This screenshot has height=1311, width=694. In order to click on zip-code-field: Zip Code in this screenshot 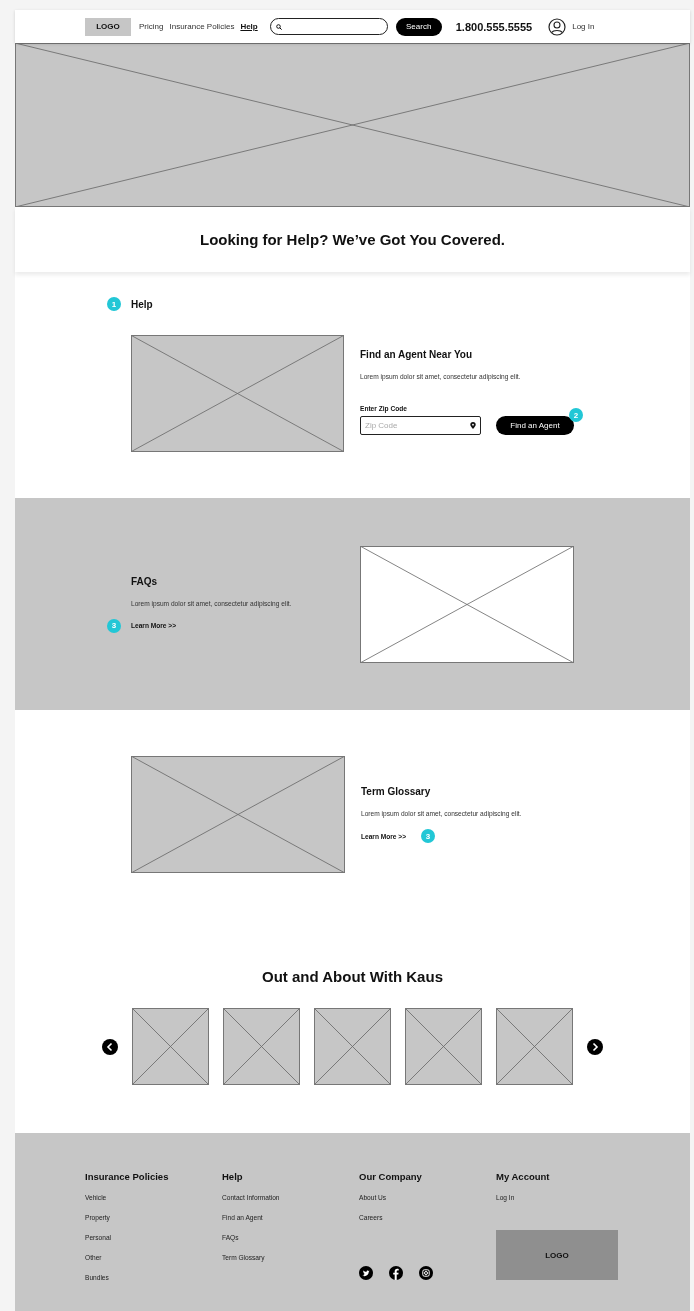, I will do `click(420, 425)`.